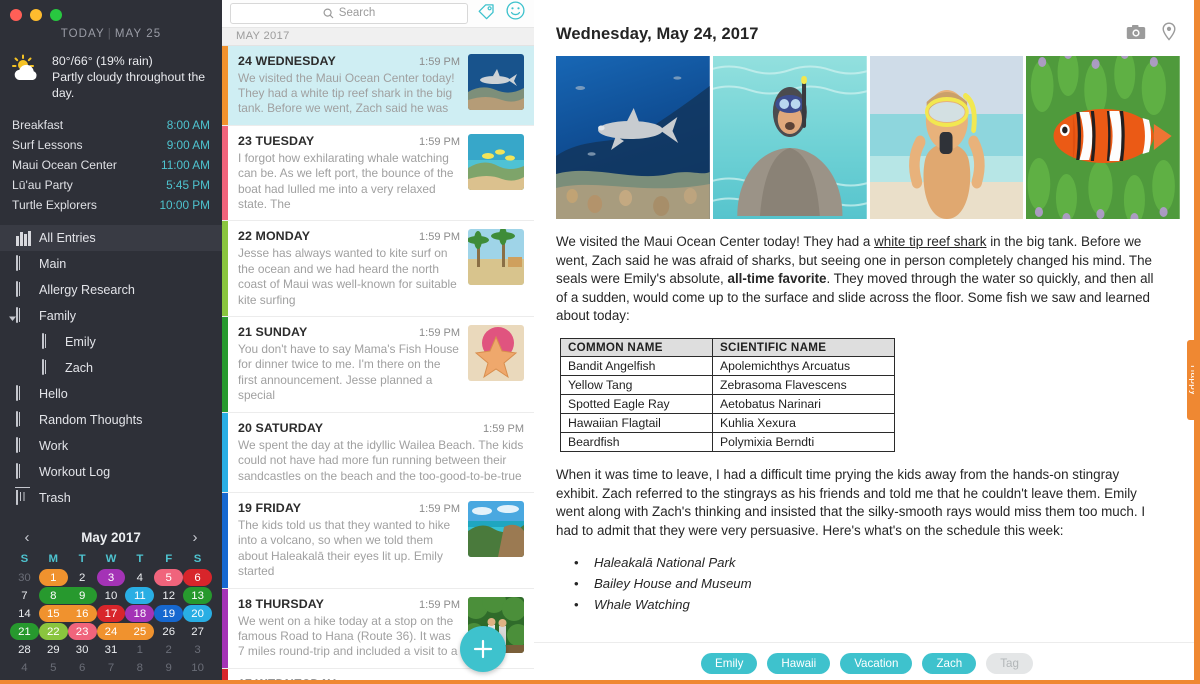  I want to click on calendar-day-number: 1, so click(140, 649).